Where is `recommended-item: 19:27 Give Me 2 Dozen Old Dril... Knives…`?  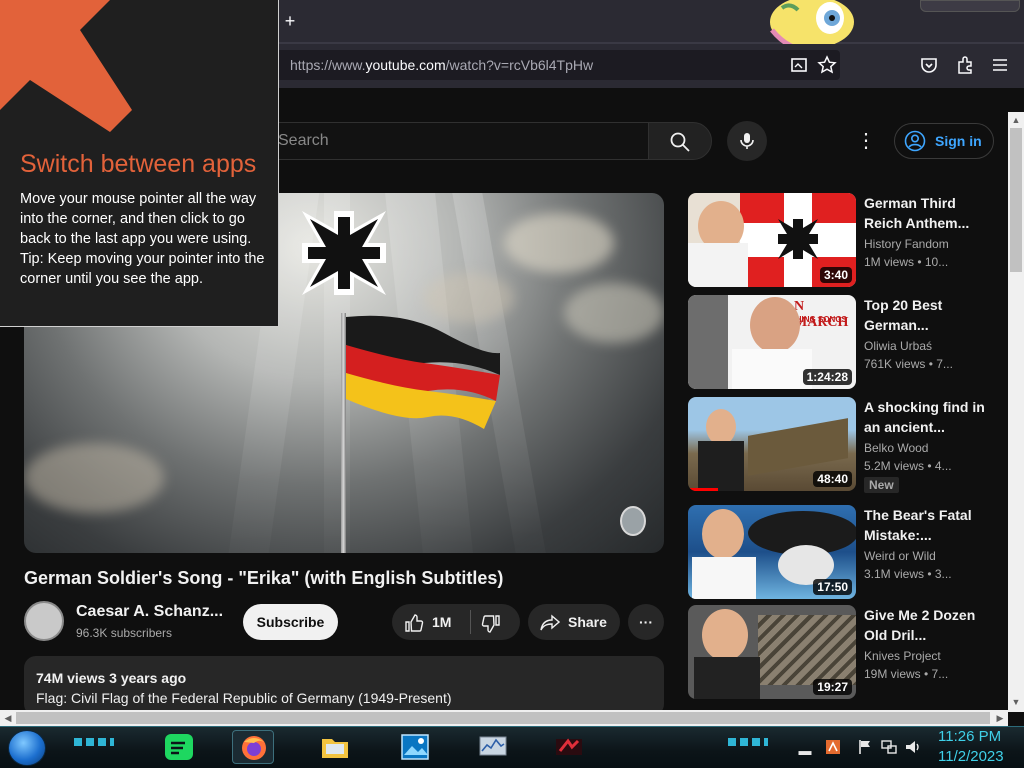 recommended-item: 19:27 Give Me 2 Dozen Old Dril... Knives… is located at coordinates (844, 652).